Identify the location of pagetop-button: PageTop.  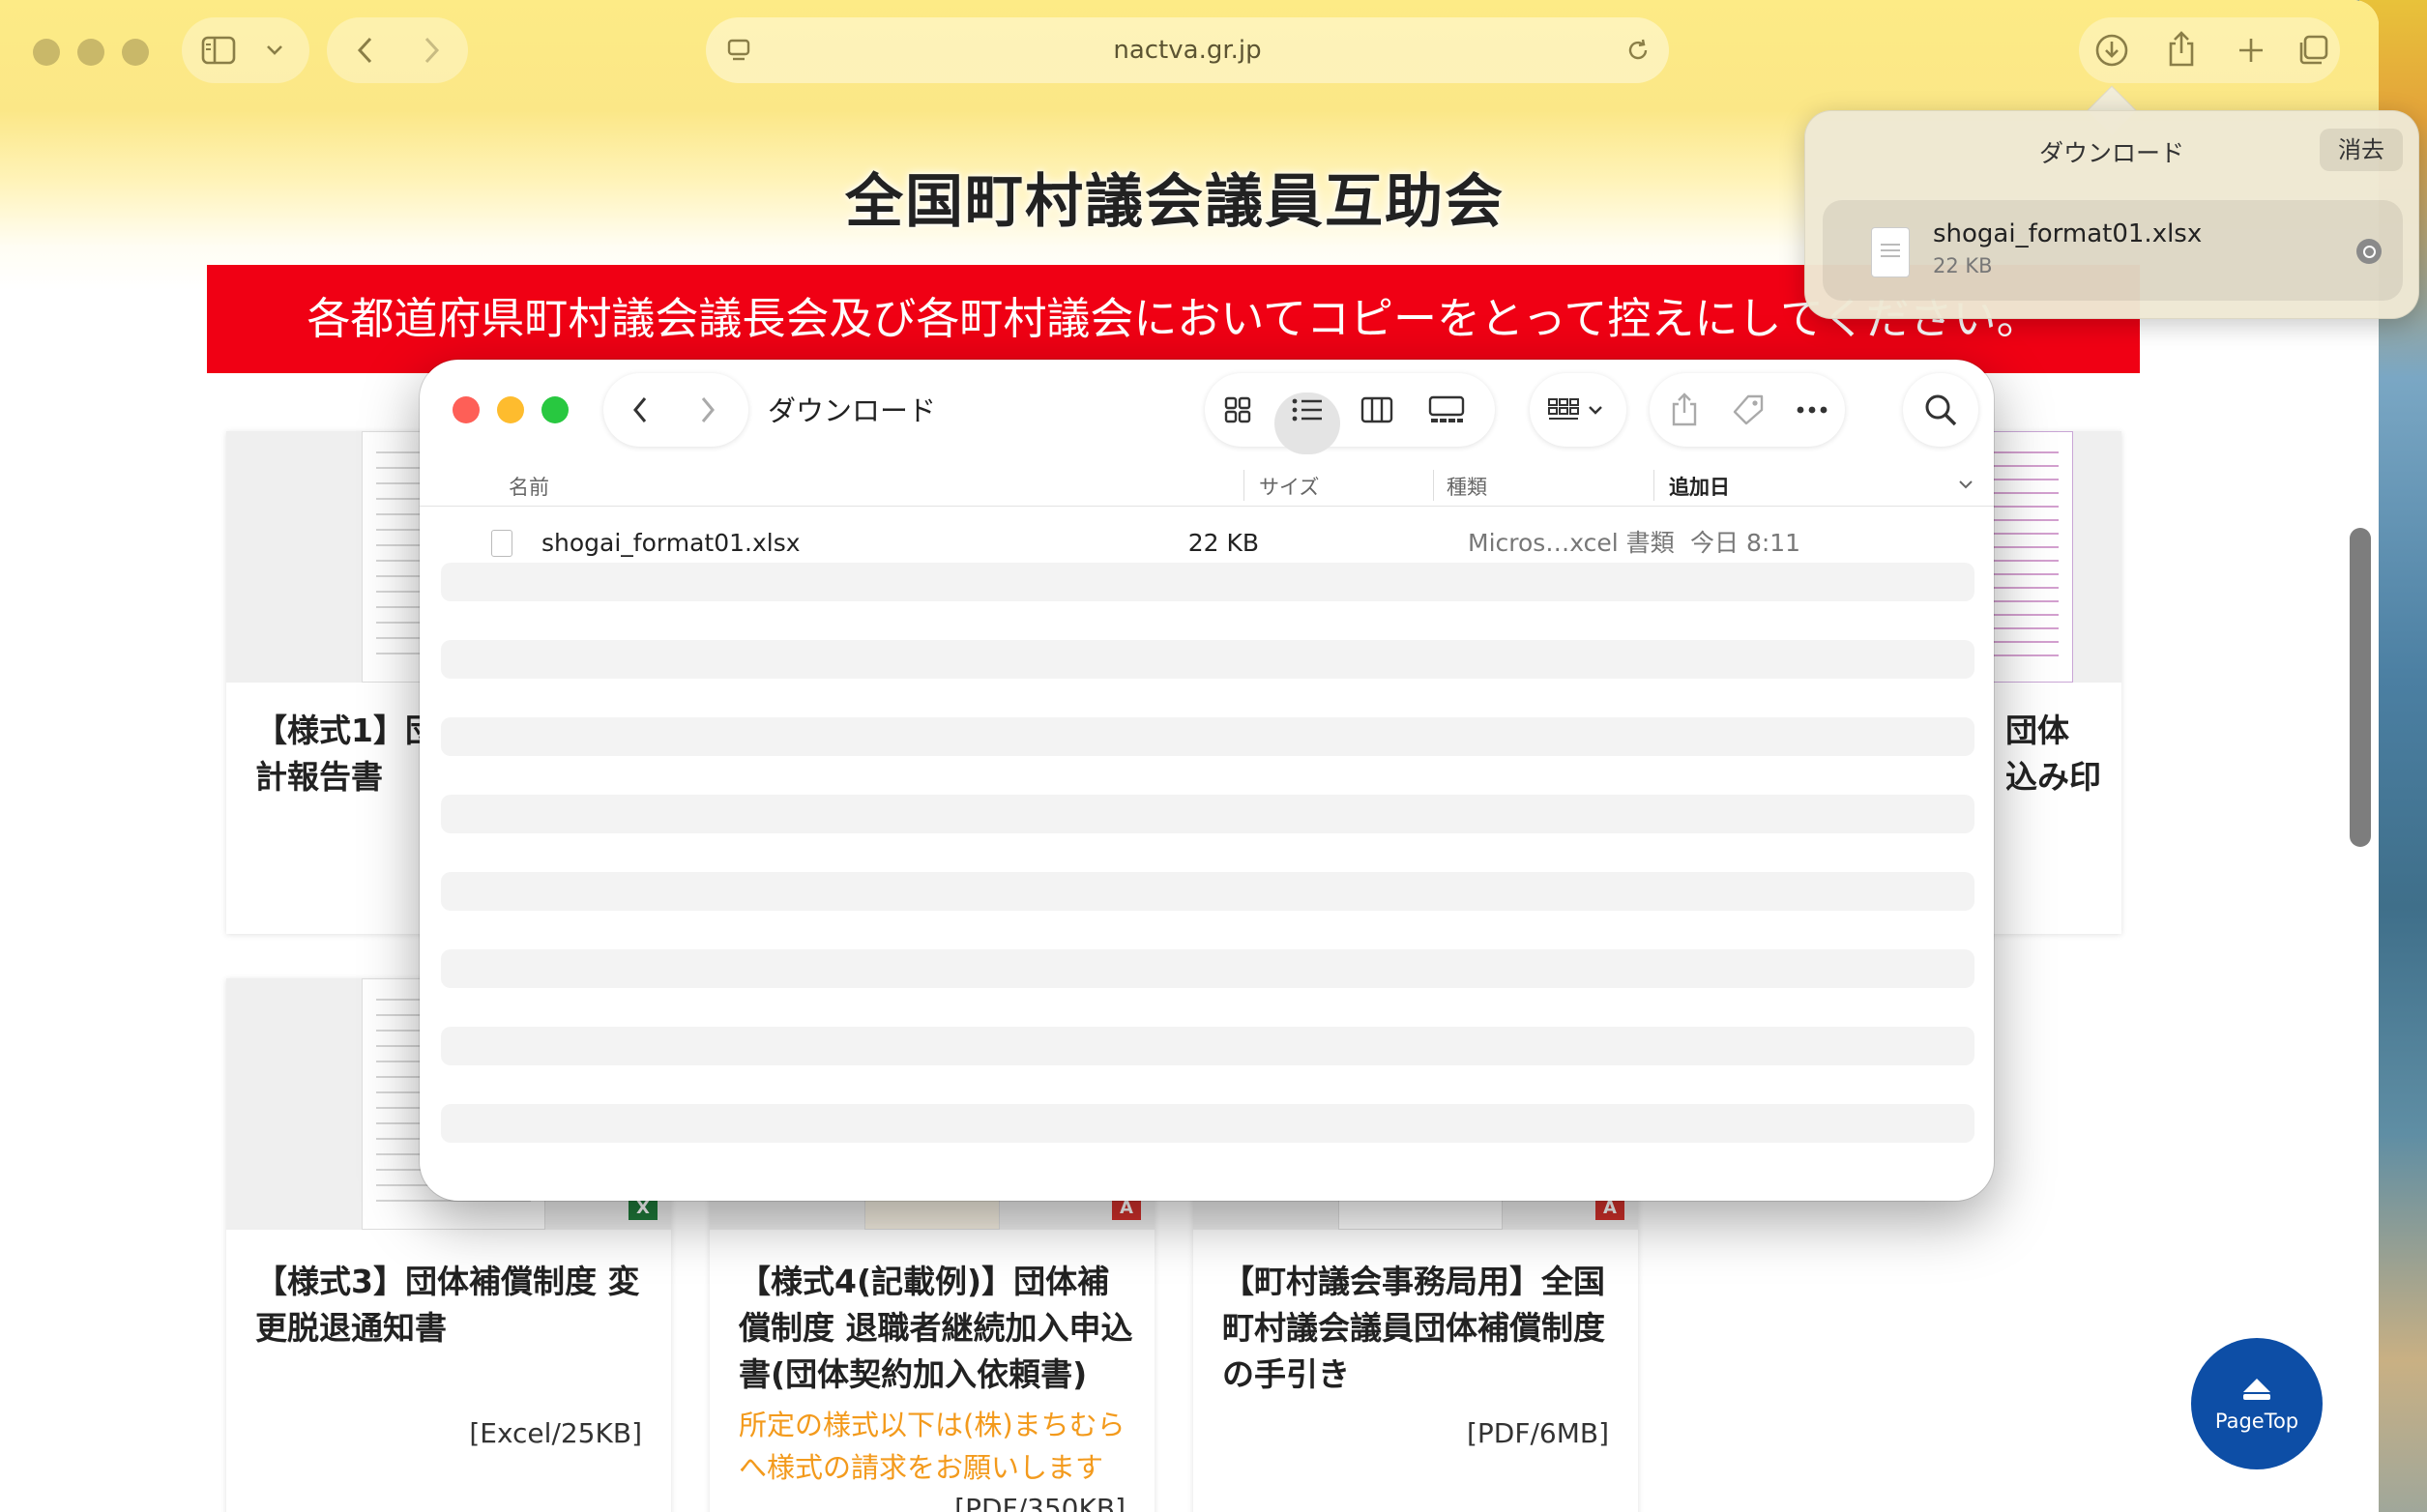
(2257, 1403).